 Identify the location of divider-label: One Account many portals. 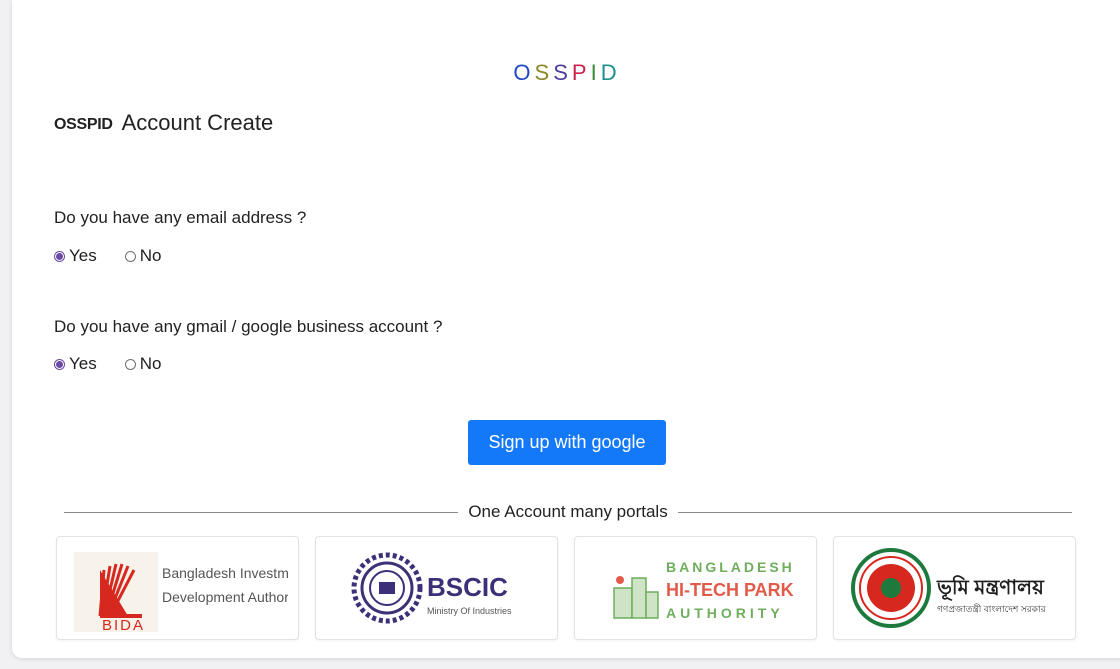
(568, 511).